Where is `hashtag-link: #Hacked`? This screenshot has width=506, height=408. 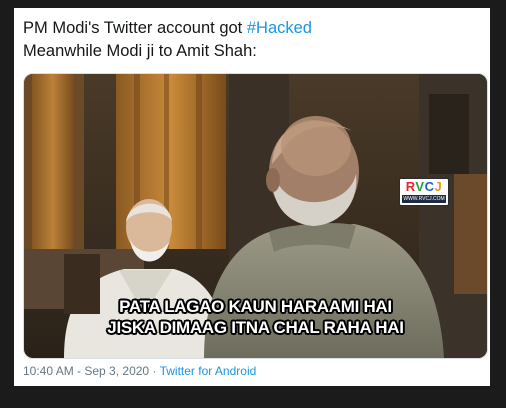 hashtag-link: #Hacked is located at coordinates (279, 28).